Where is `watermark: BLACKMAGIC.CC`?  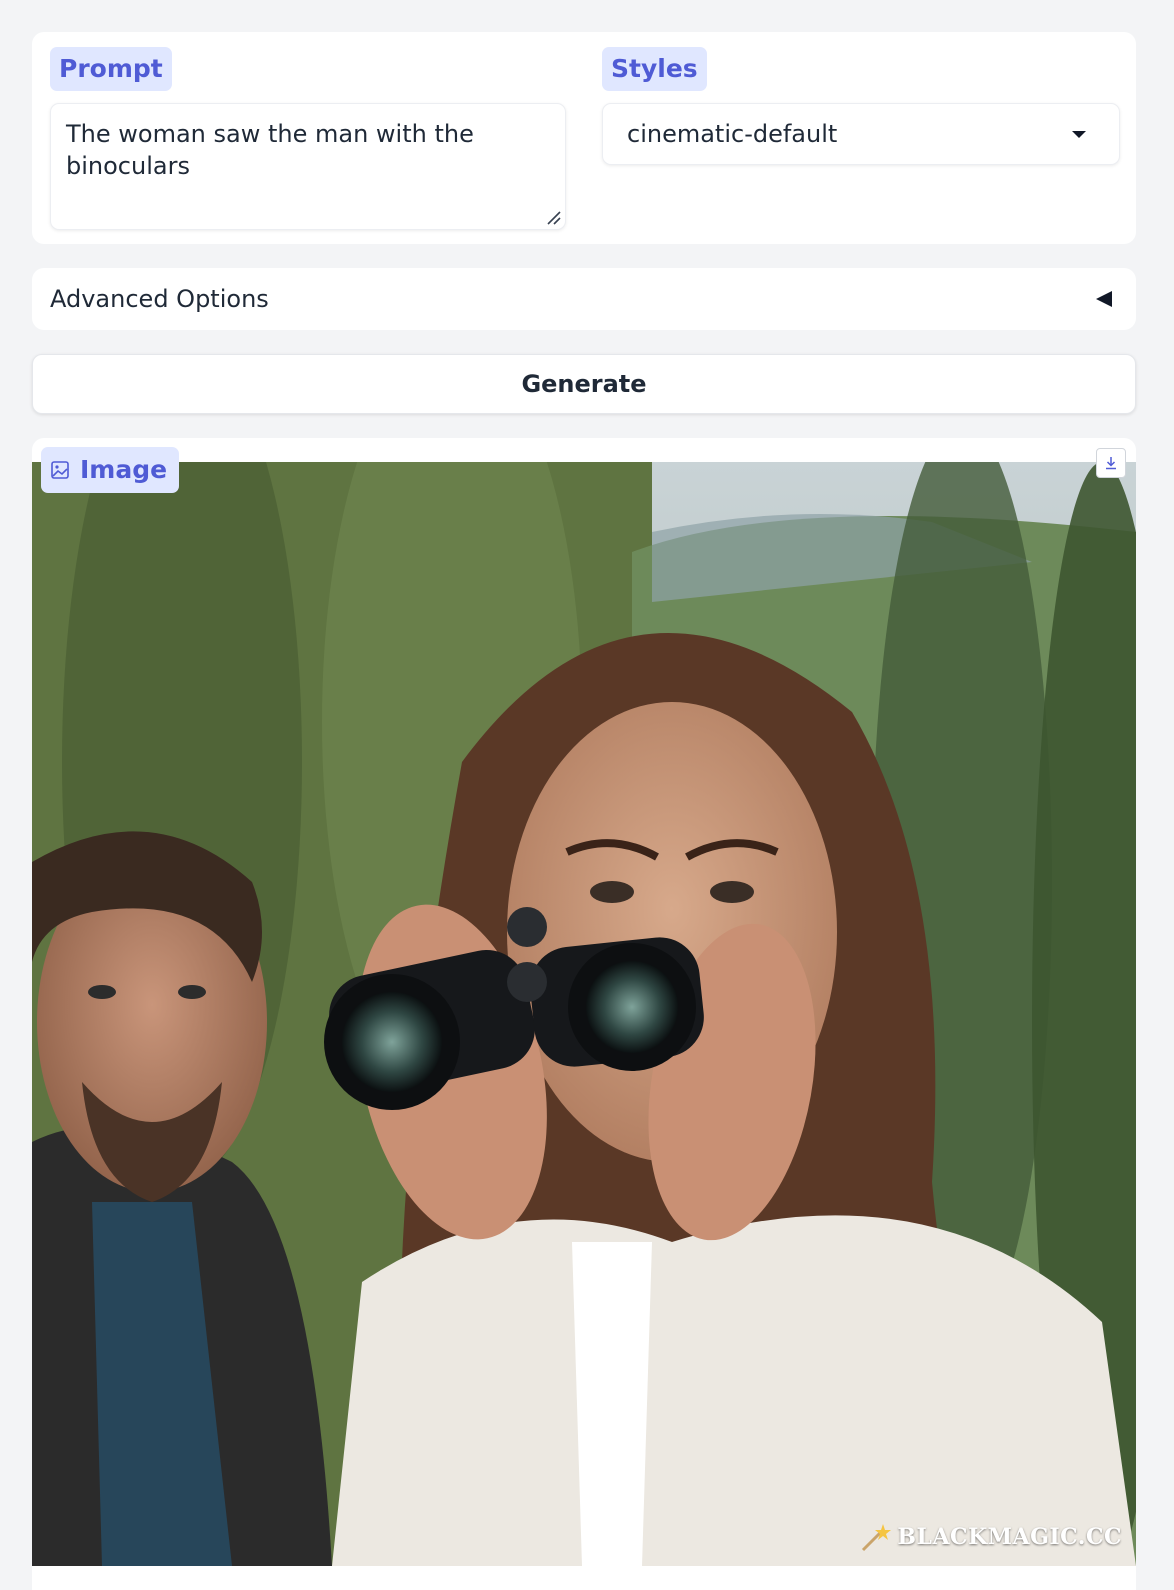 watermark: BLACKMAGIC.CC is located at coordinates (990, 1537).